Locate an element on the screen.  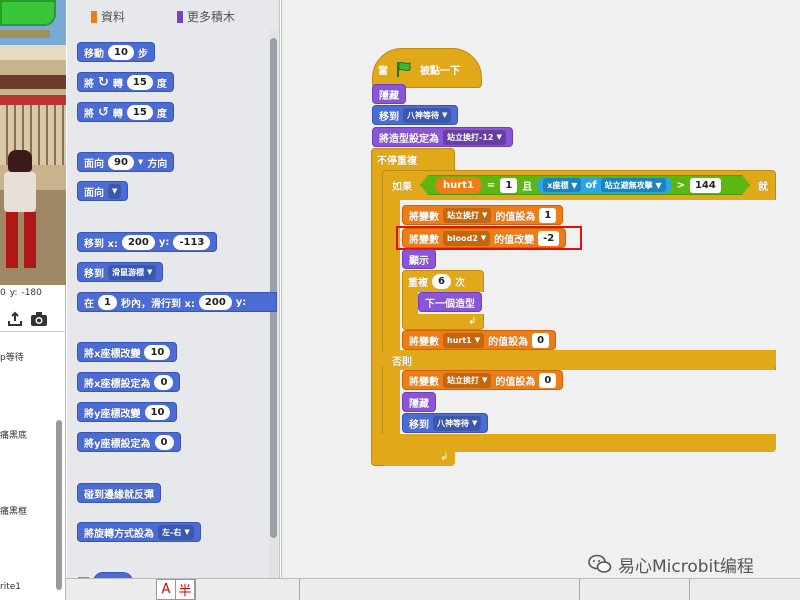
sprite-item: 痛黑框 is located at coordinates (13, 510).